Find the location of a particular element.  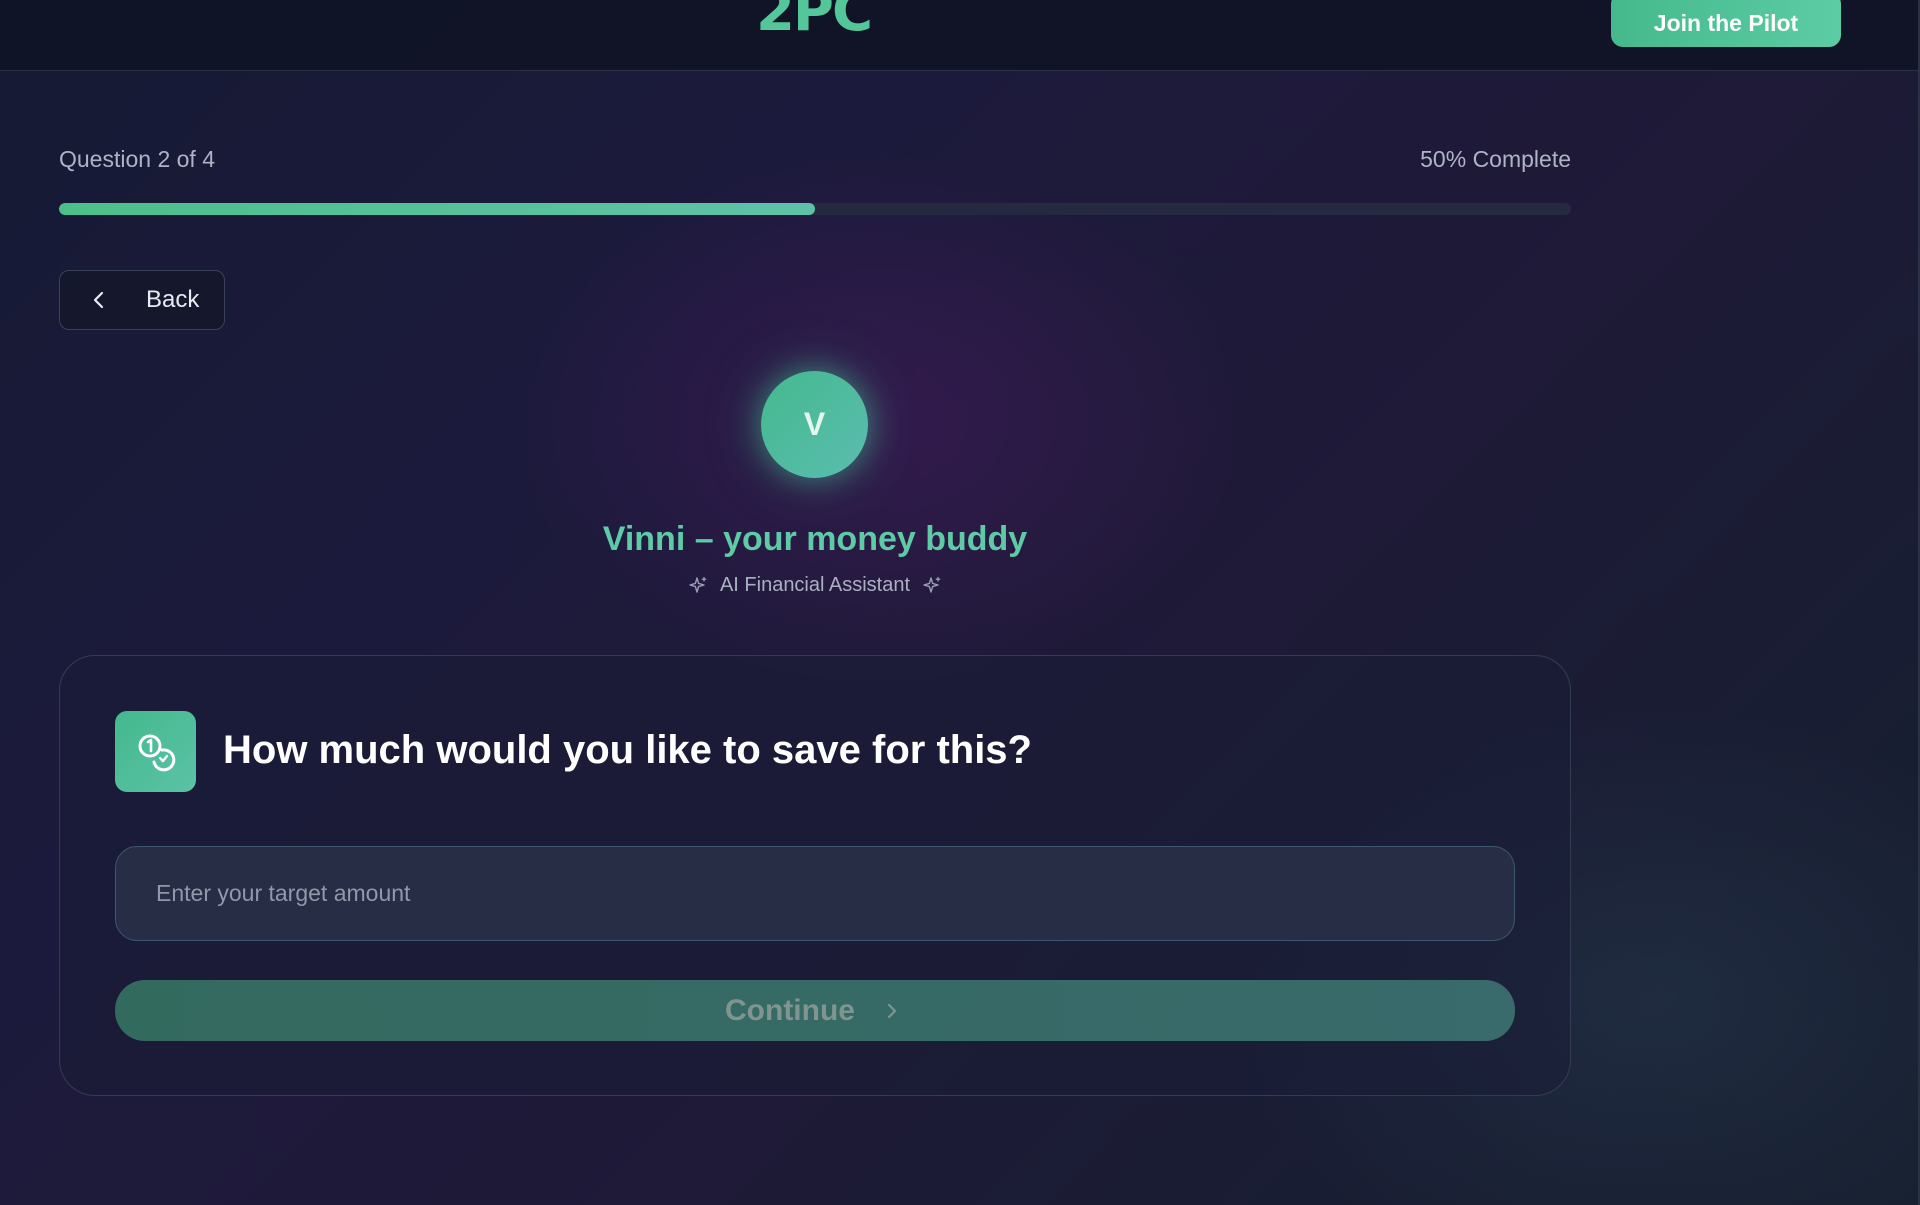

question-counter: Question 2 of 4 is located at coordinates (137, 159).